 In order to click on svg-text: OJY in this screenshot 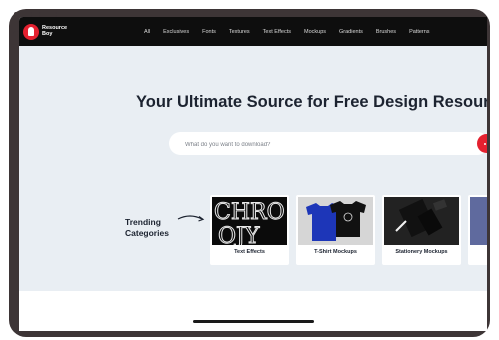, I will do `click(239, 234)`.